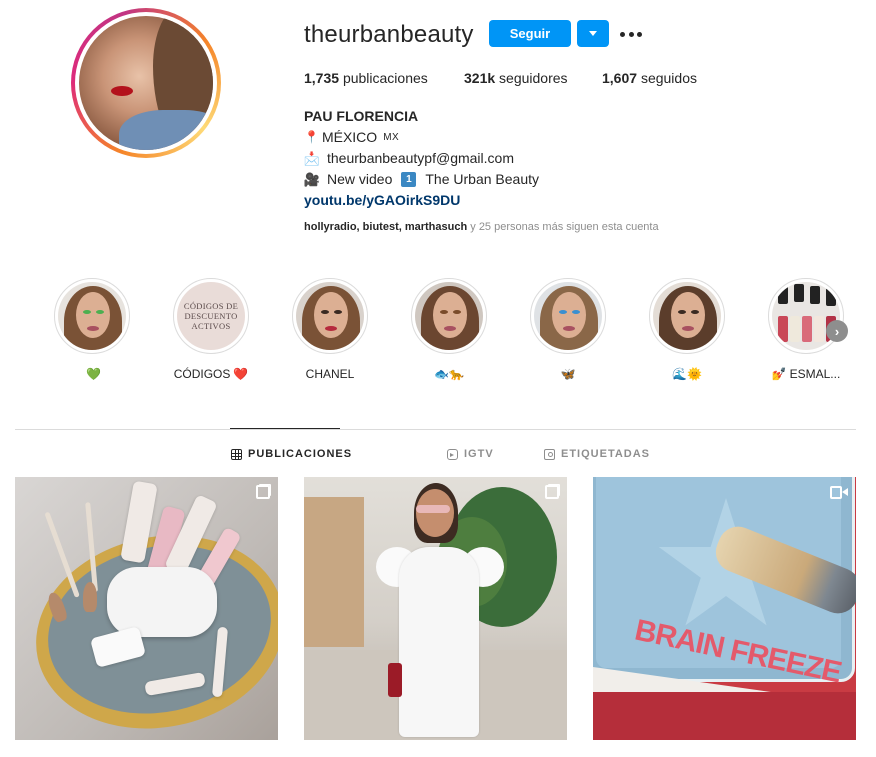 The image size is (876, 757). I want to click on fish-leopard-icon: 🐟🐆, so click(449, 374).